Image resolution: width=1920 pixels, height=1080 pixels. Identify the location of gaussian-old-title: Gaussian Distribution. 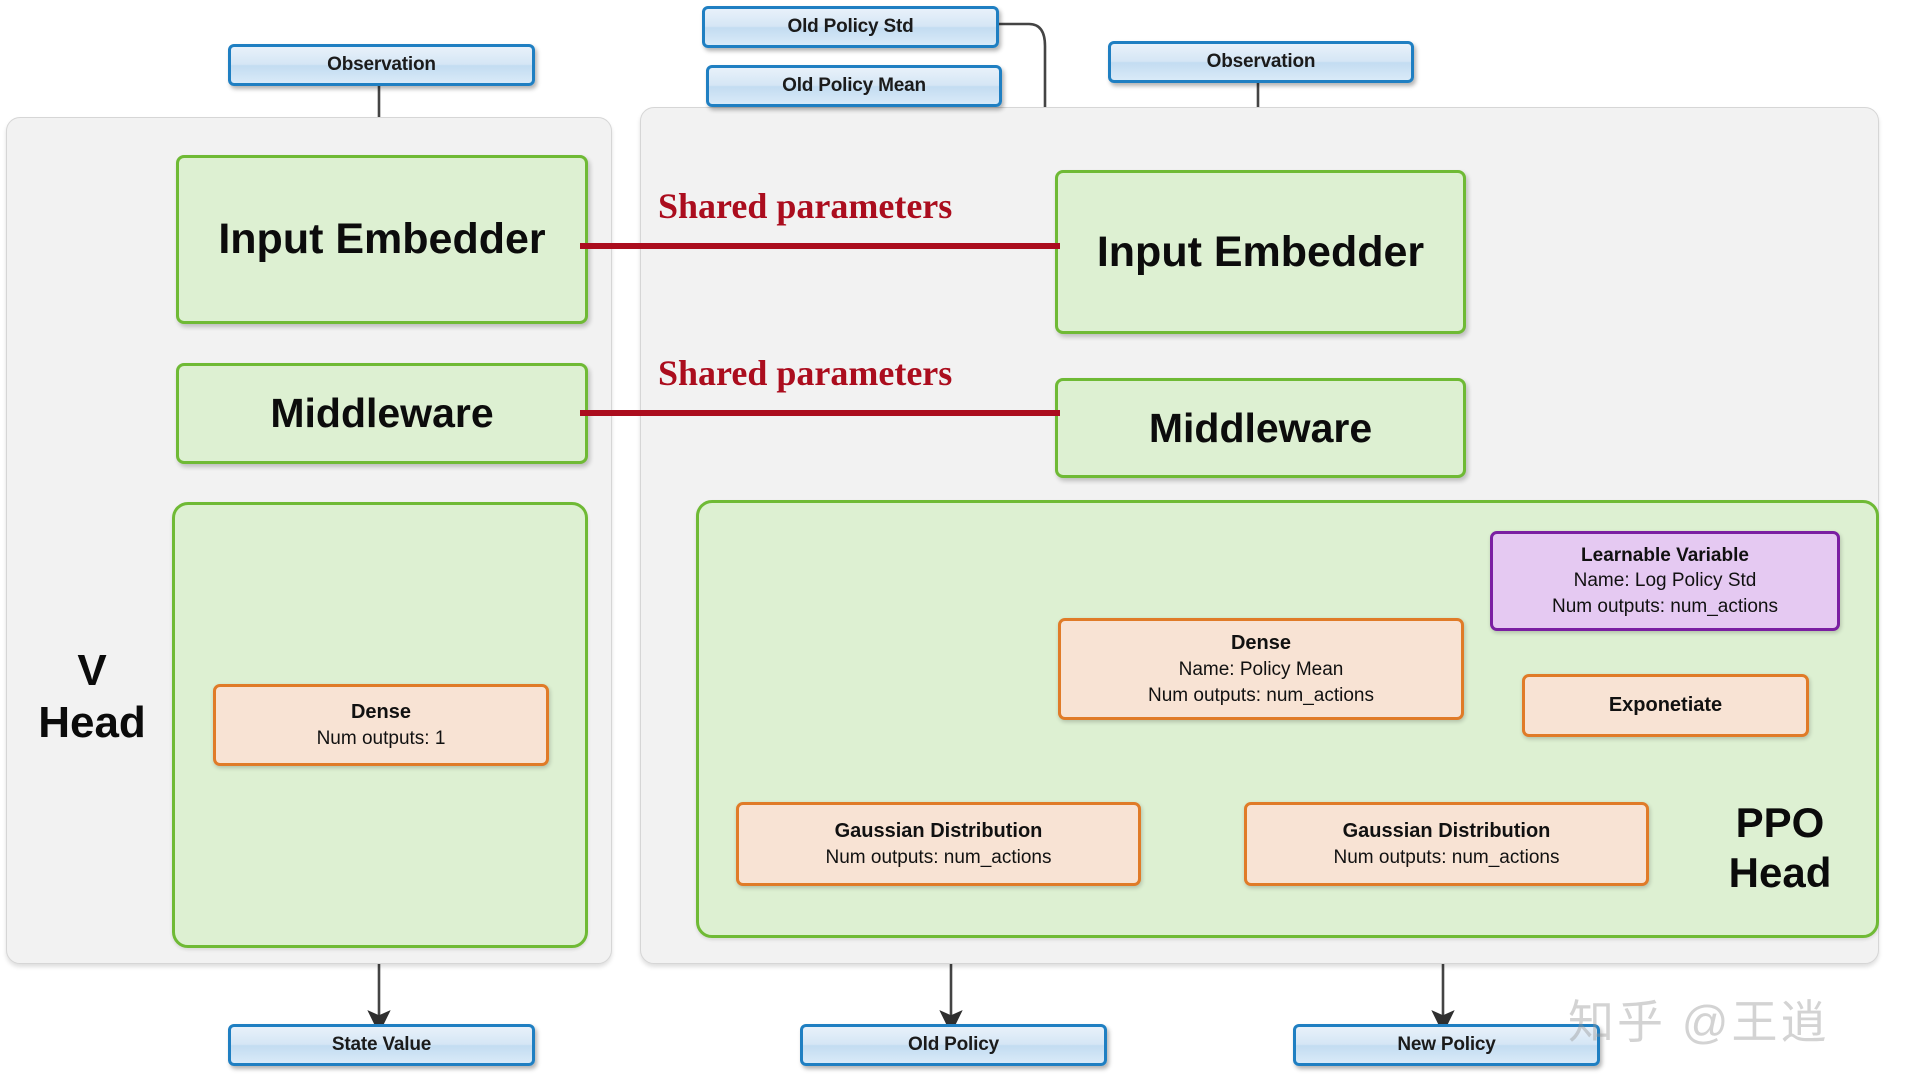
(938, 830).